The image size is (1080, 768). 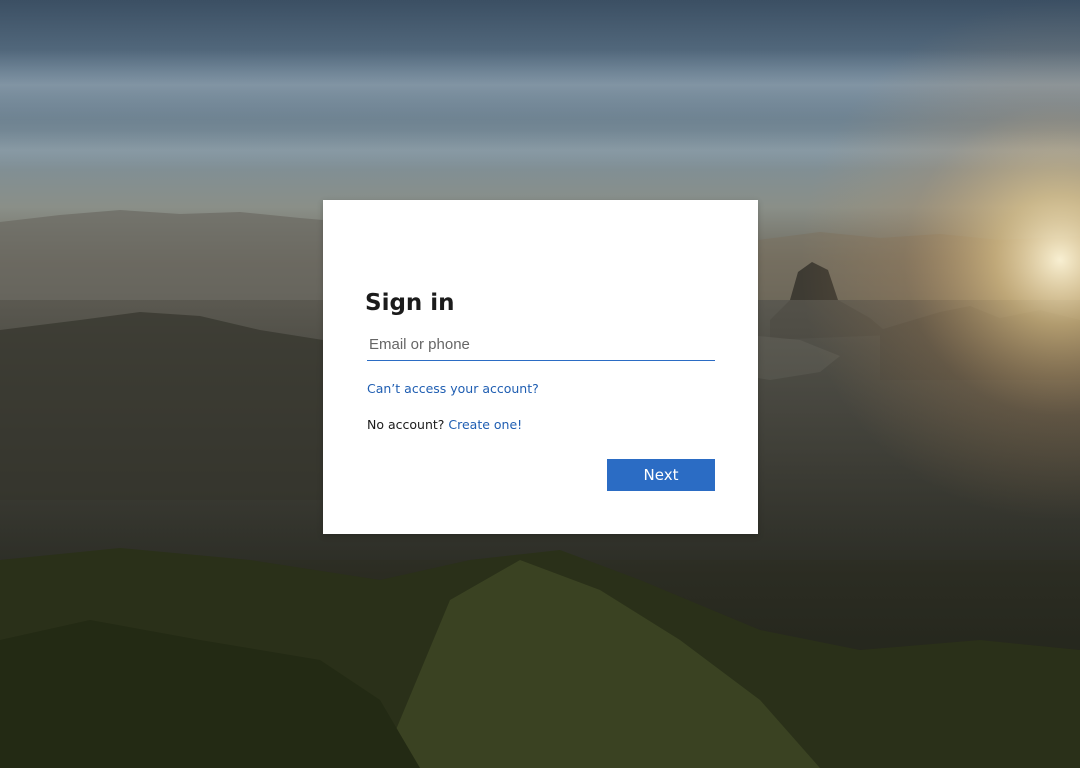 I want to click on no-account-row: No account? Create one!, so click(x=444, y=424).